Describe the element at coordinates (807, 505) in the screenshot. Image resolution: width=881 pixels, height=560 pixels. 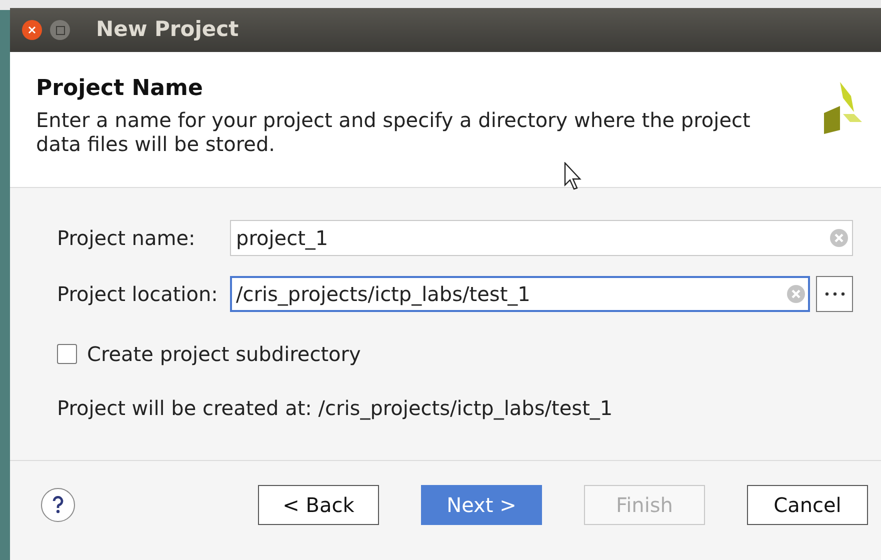
I see `dialog-button: Cancel` at that location.